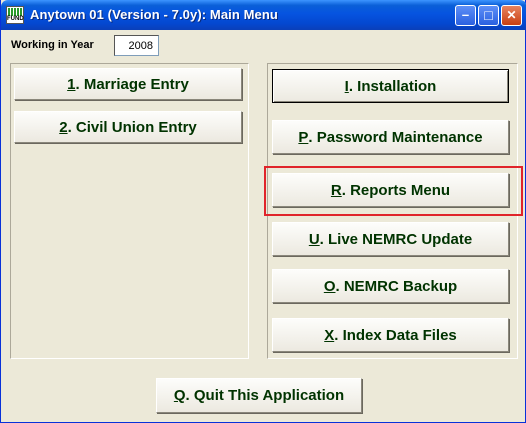 Image resolution: width=526 pixels, height=423 pixels. I want to click on nemrc-backup-hotkey: O, so click(329, 286).